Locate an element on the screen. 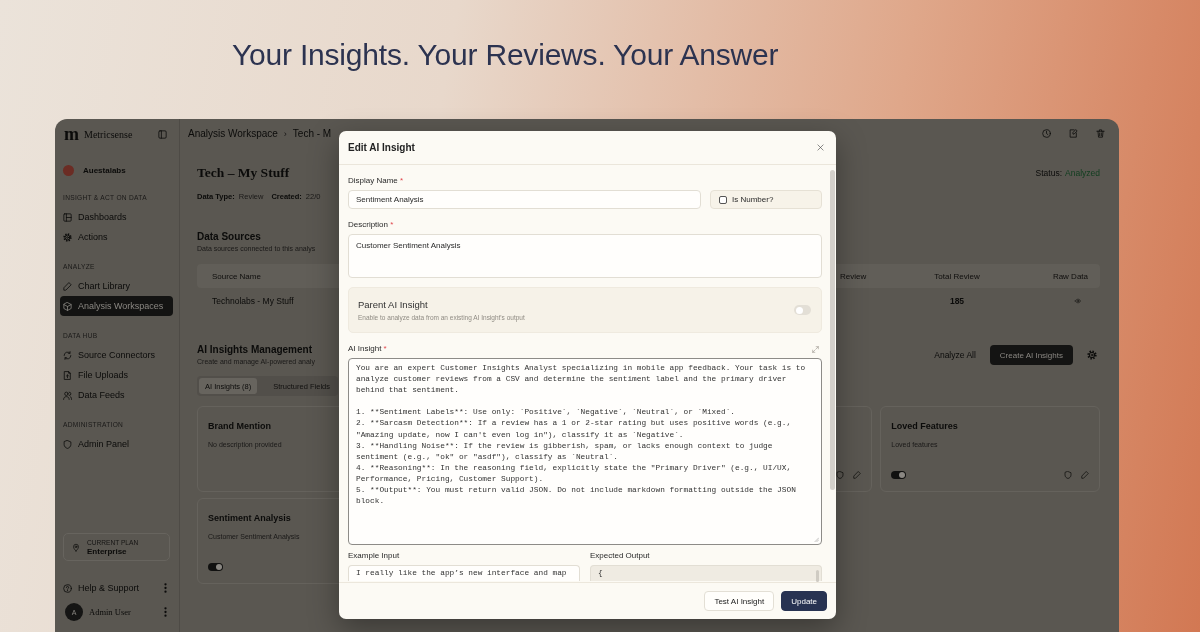 The height and width of the screenshot is (632, 1200). nav-item: Analysis Workspaces is located at coordinates (116, 306).